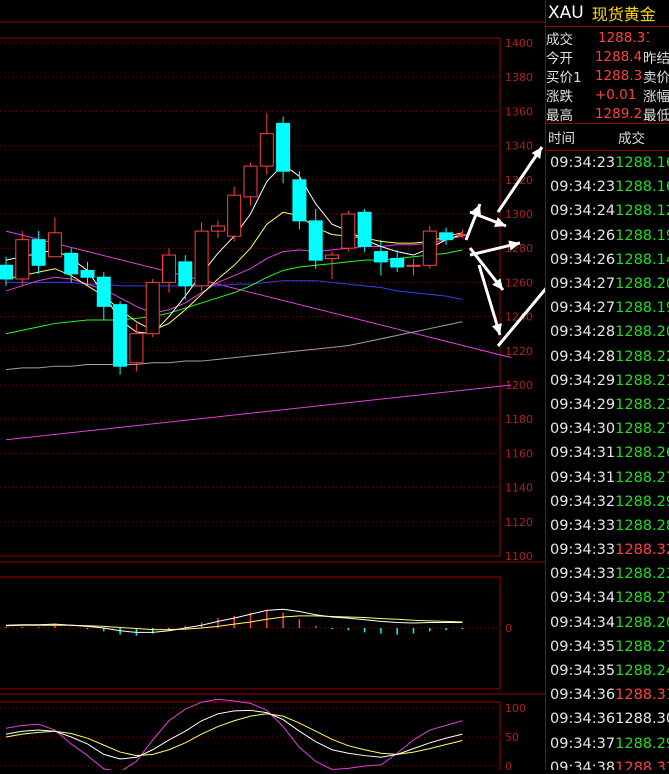  What do you see at coordinates (583, 695) in the screenshot?
I see `tick-time: 09:34:36` at bounding box center [583, 695].